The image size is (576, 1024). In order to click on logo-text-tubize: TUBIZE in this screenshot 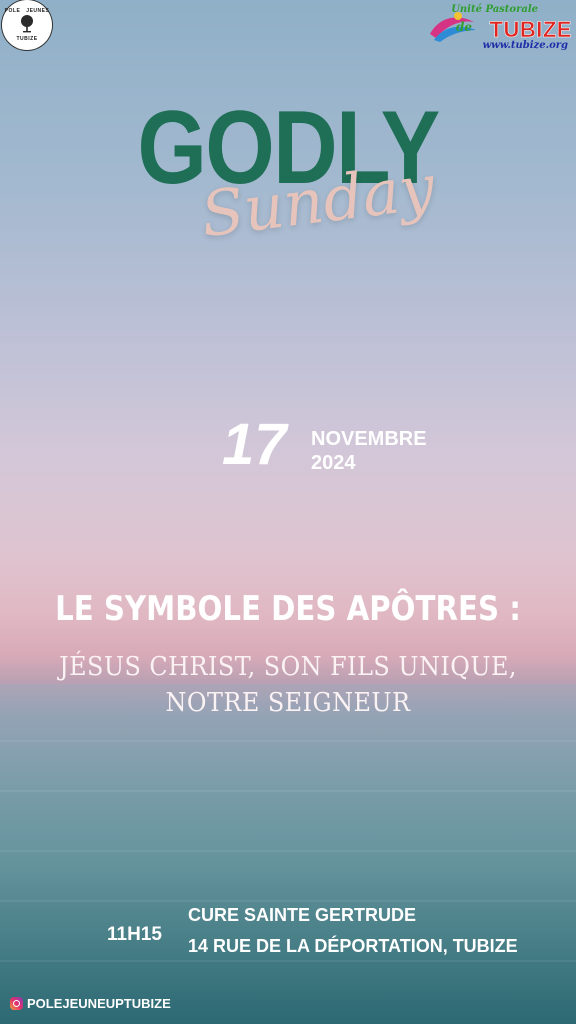, I will do `click(27, 39)`.